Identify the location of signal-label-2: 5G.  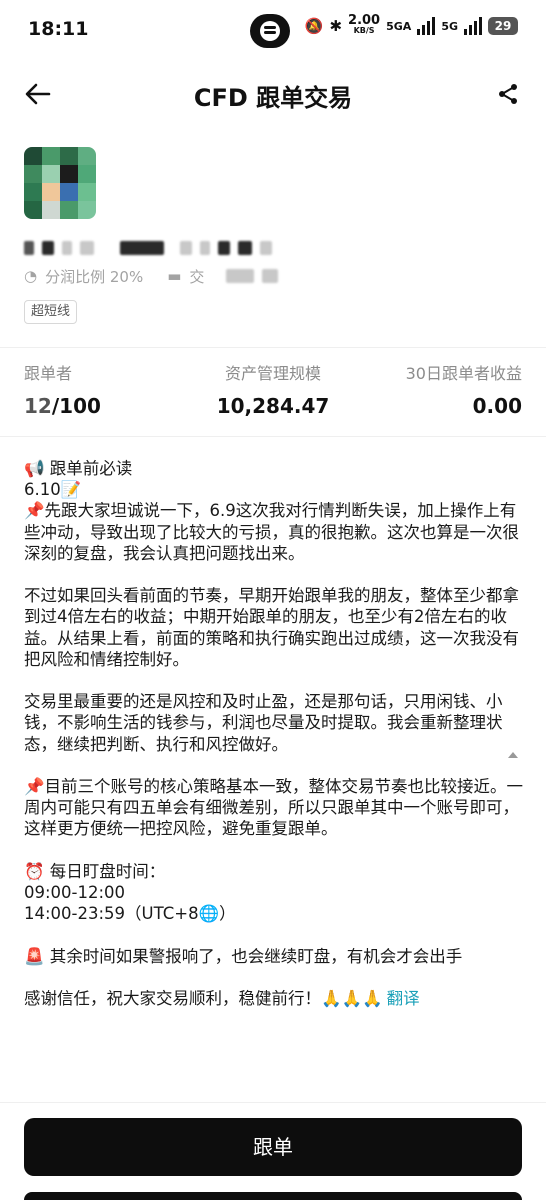
(449, 26).